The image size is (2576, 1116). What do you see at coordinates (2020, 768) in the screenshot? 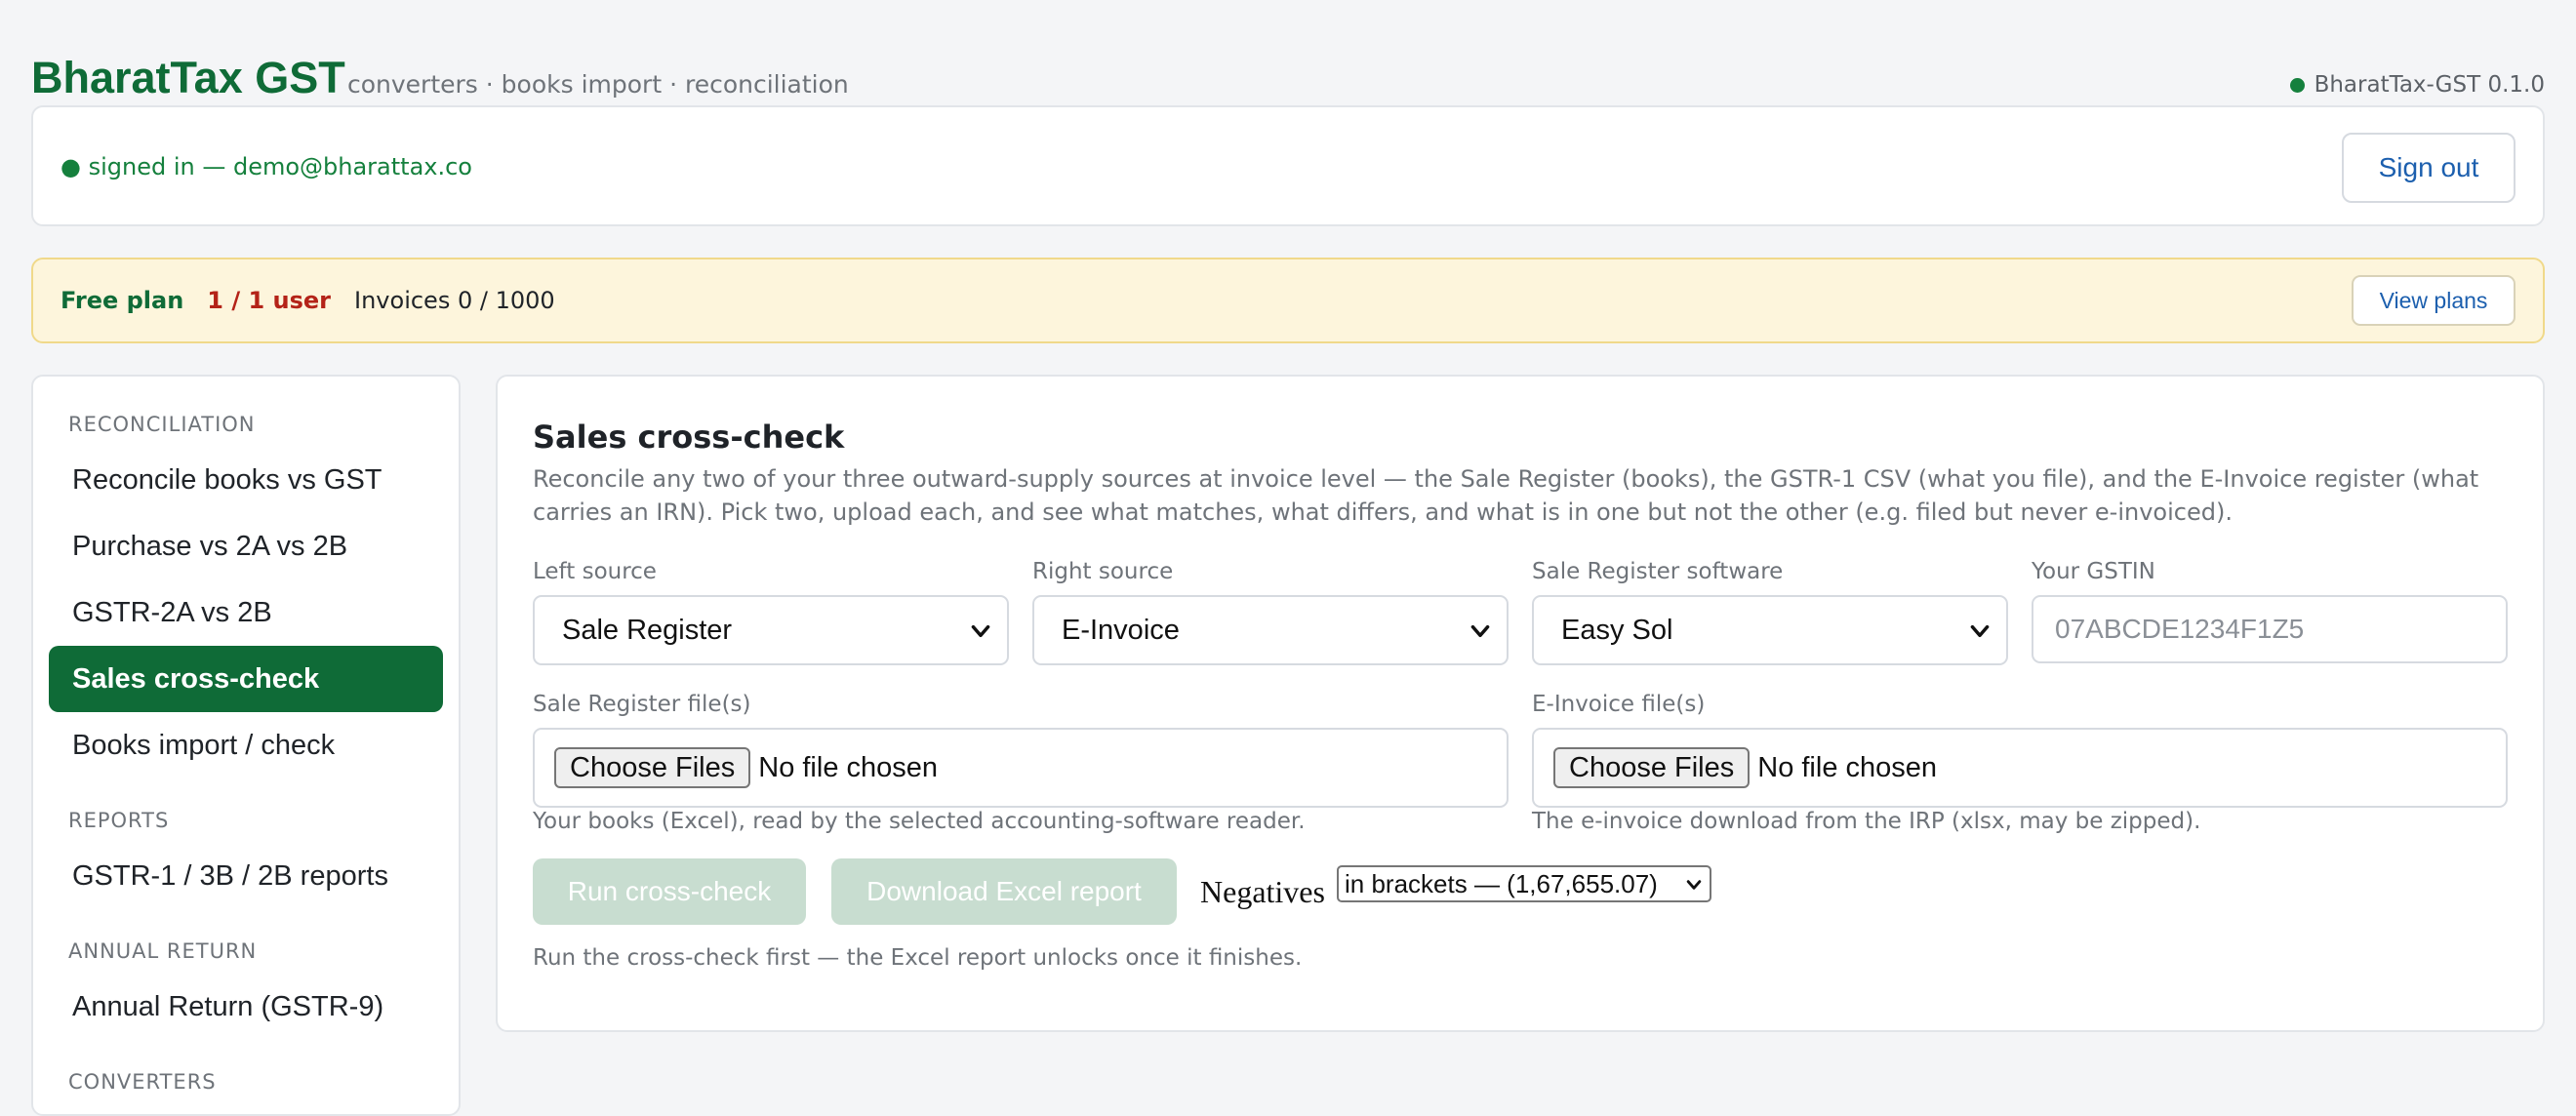
I see `right-file-input: Choose Files No file chosen` at bounding box center [2020, 768].